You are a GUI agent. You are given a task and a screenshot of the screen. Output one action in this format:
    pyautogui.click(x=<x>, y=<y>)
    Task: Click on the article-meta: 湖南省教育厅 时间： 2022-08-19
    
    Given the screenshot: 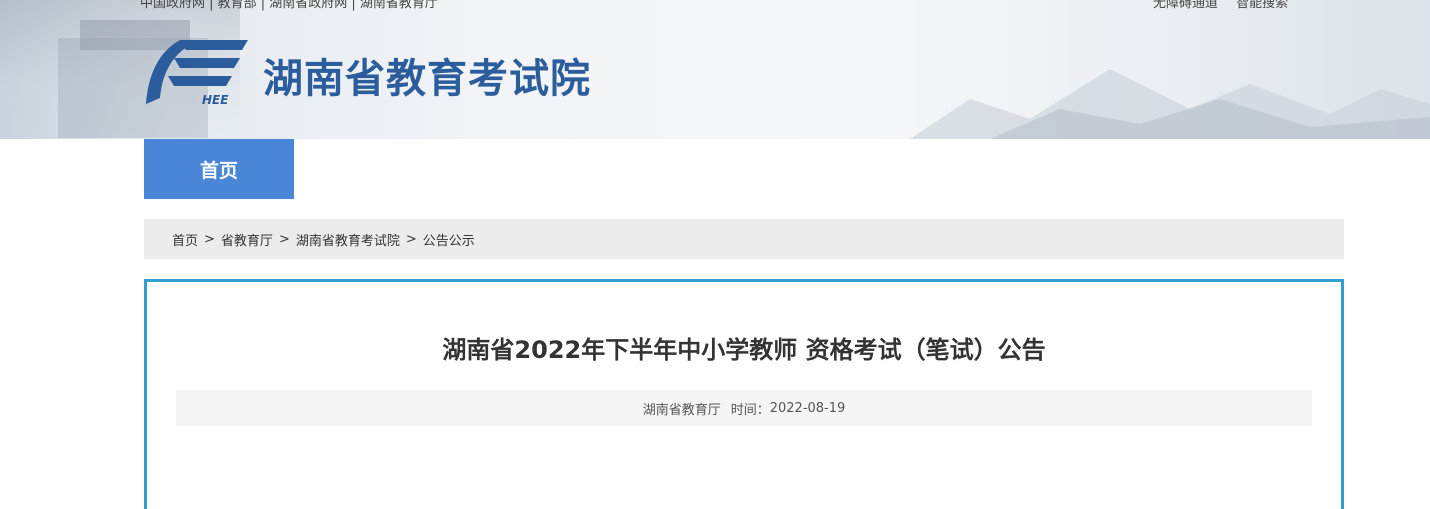 What is the action you would take?
    pyautogui.click(x=744, y=408)
    